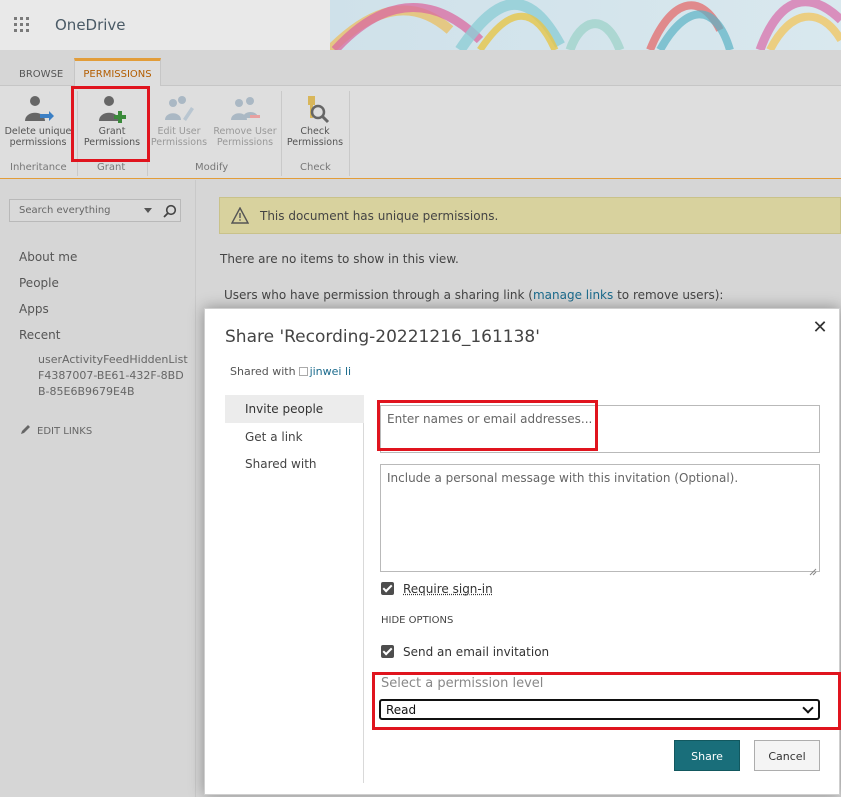 Image resolution: width=841 pixels, height=797 pixels. Describe the element at coordinates (294, 409) in the screenshot. I see `tab-invite-people: Invite people` at that location.